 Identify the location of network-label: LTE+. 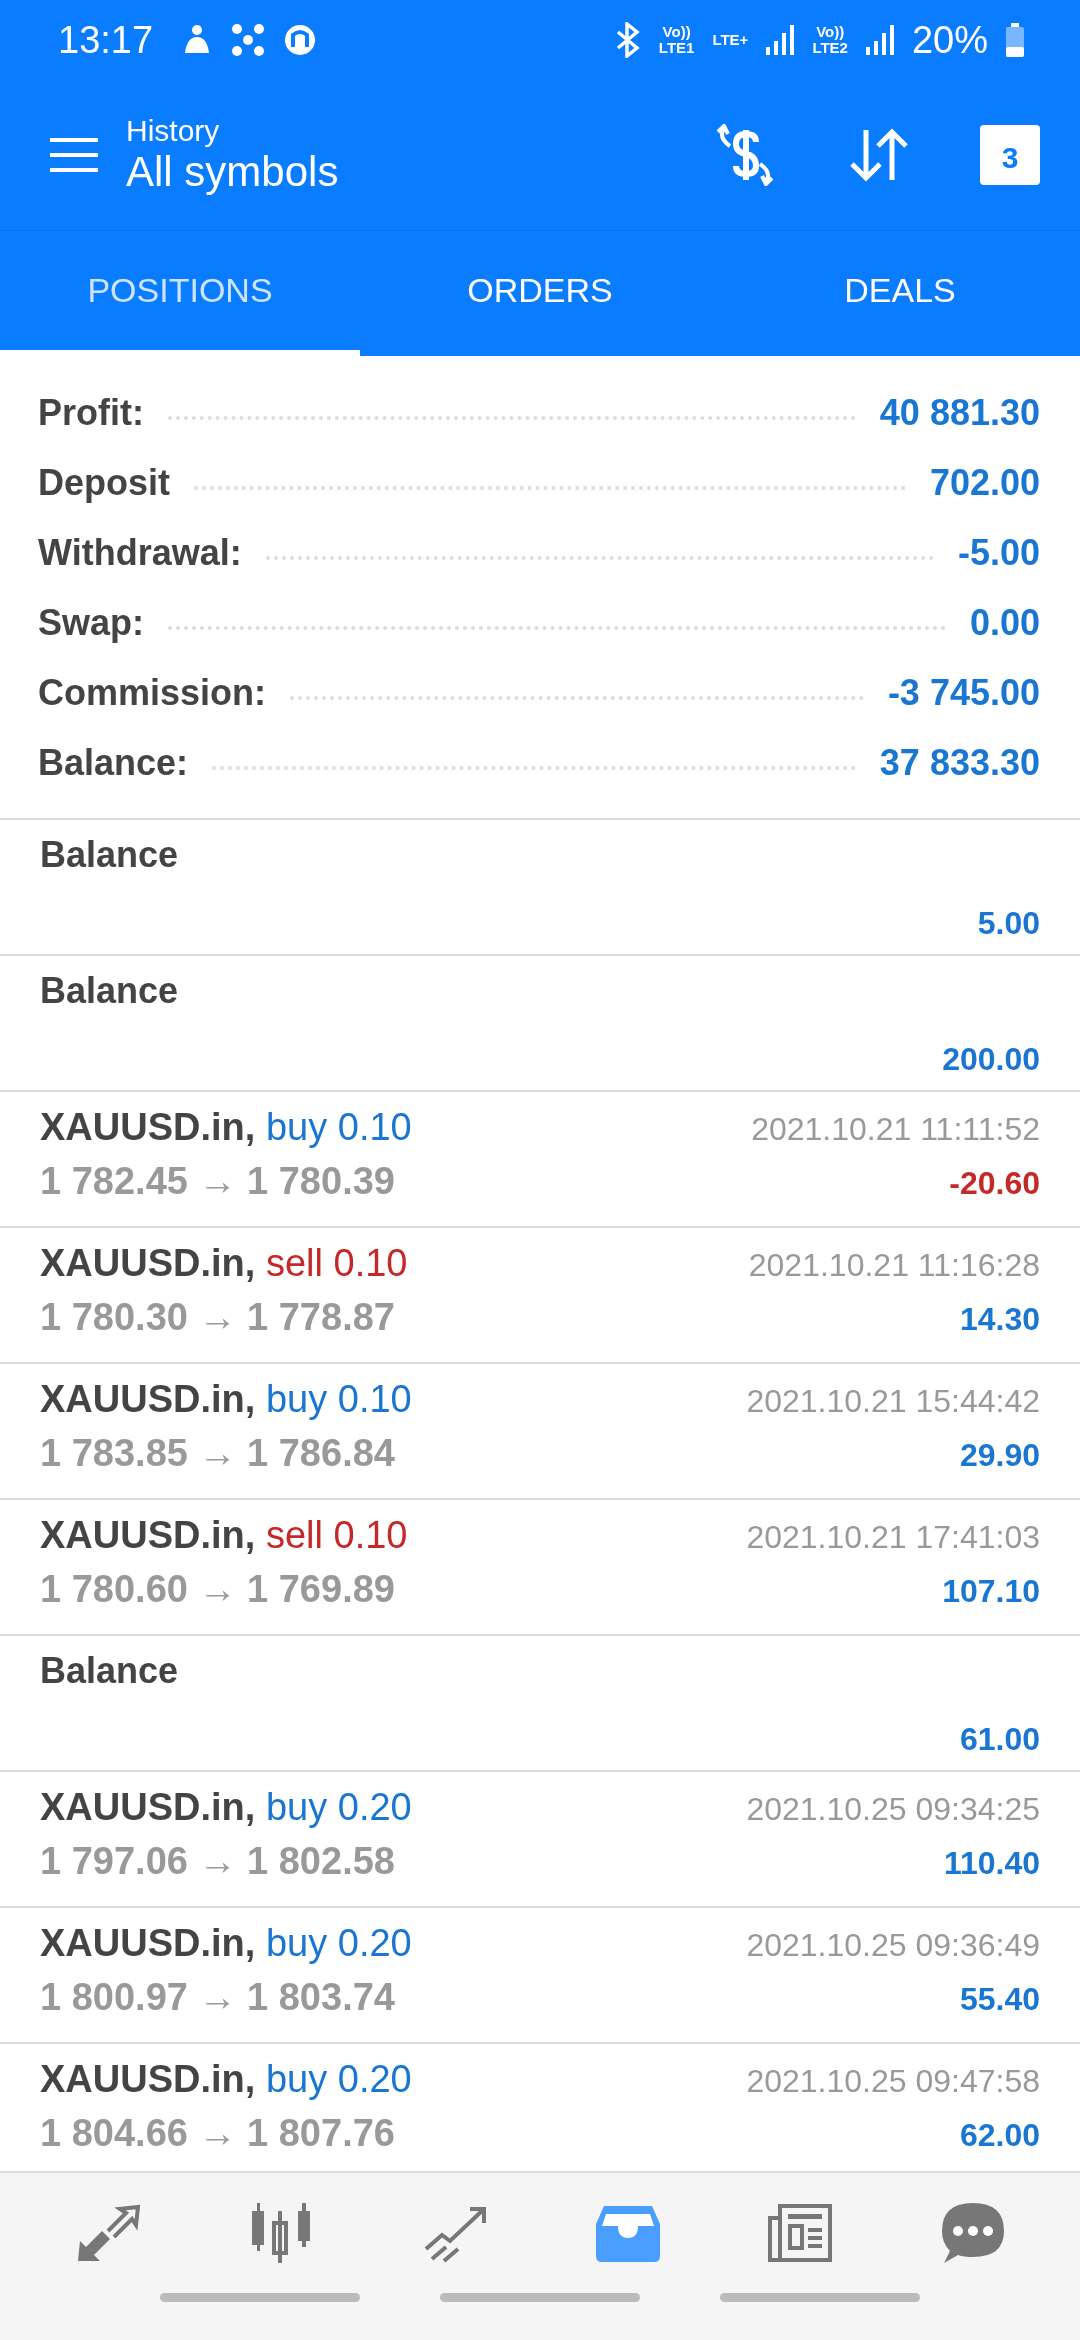
(730, 40).